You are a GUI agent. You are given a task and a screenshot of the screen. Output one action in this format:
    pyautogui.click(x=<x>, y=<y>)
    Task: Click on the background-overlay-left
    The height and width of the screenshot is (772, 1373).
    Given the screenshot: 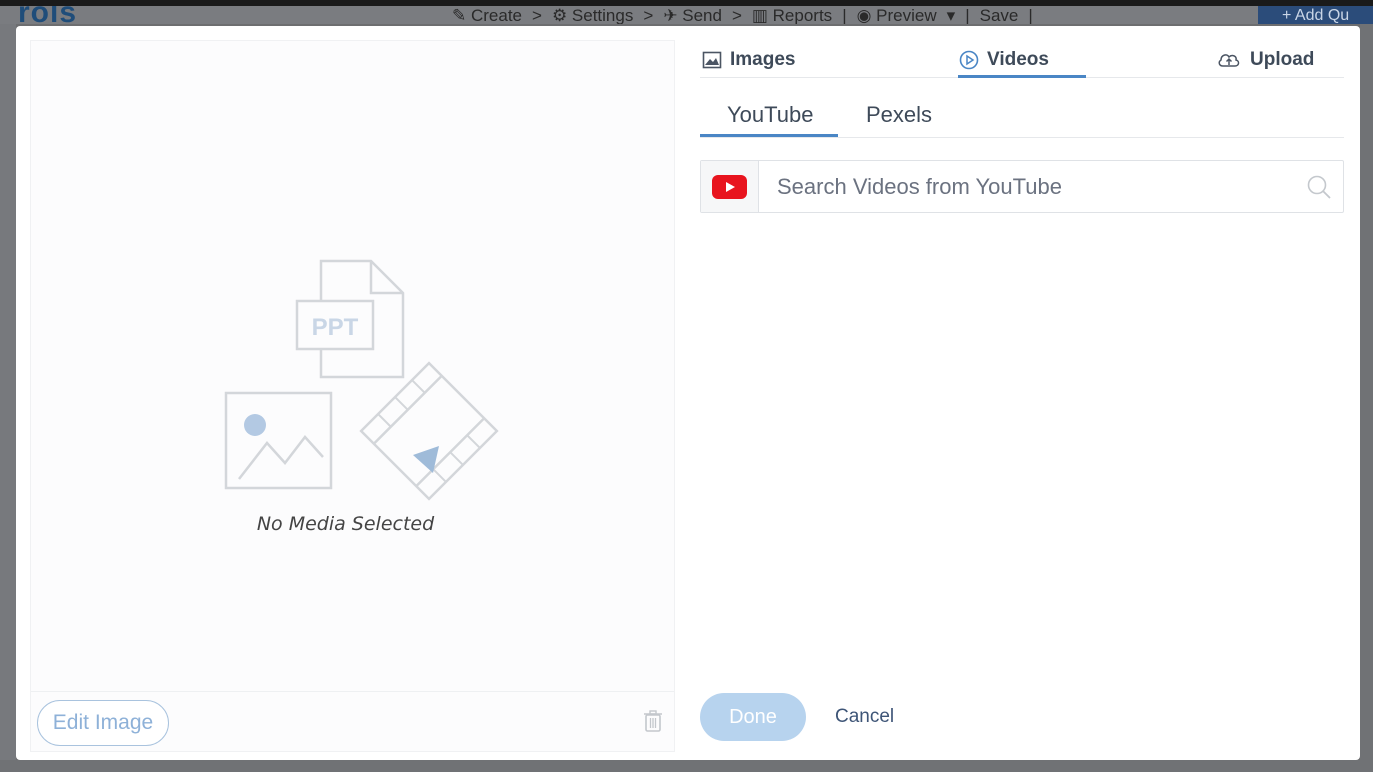 What is the action you would take?
    pyautogui.click(x=8, y=398)
    